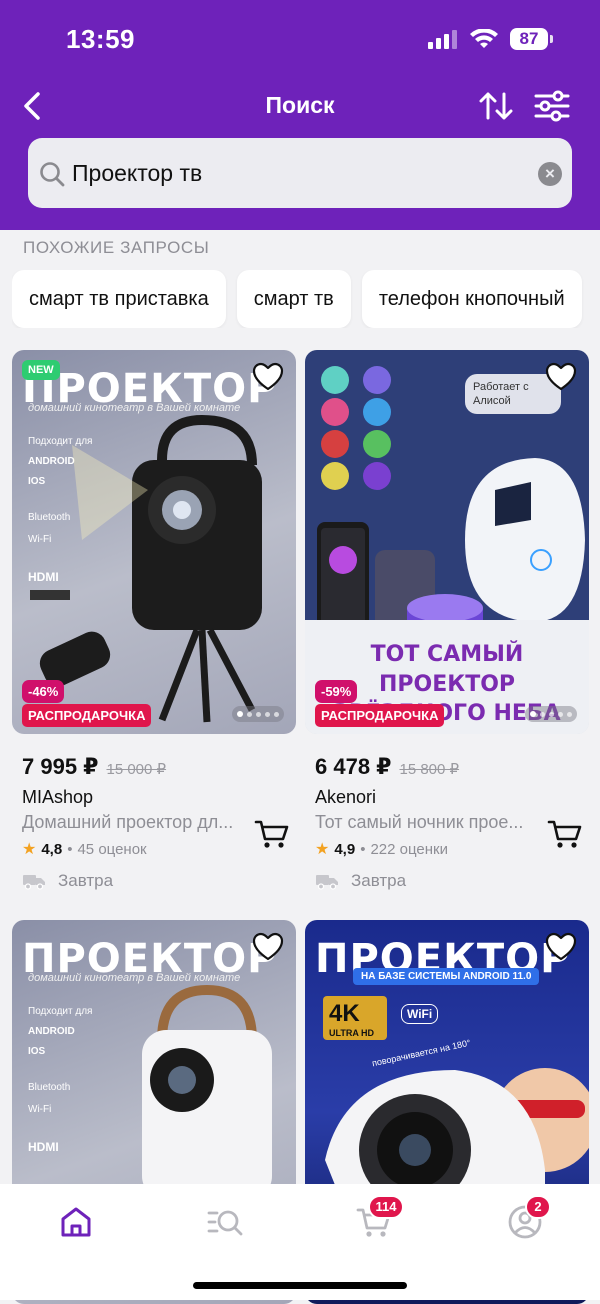 This screenshot has height=1304, width=600. I want to click on sort-button, so click(496, 106).